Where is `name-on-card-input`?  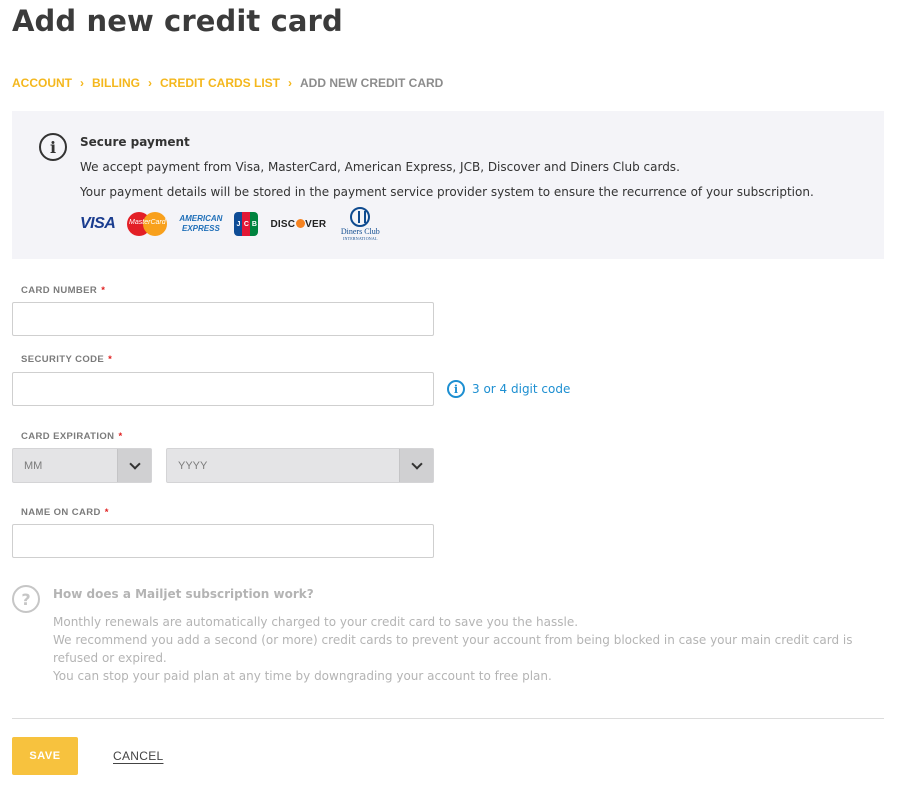 name-on-card-input is located at coordinates (223, 541).